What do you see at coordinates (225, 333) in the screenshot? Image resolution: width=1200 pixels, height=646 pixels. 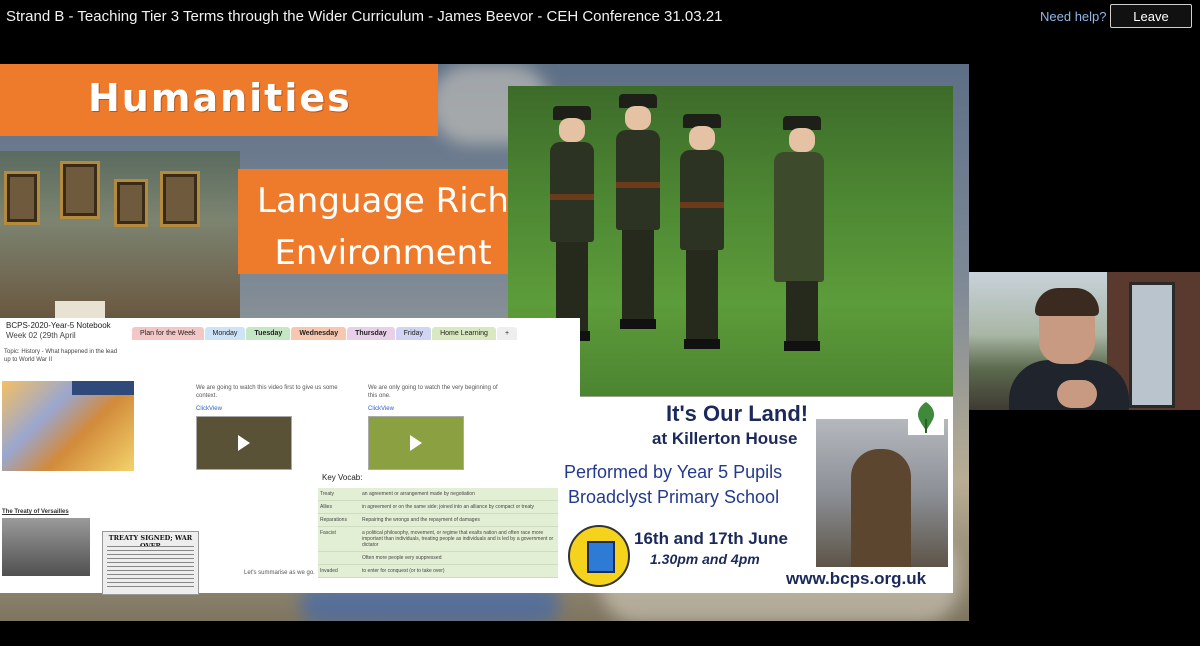 I see `tab-monday: Monday` at bounding box center [225, 333].